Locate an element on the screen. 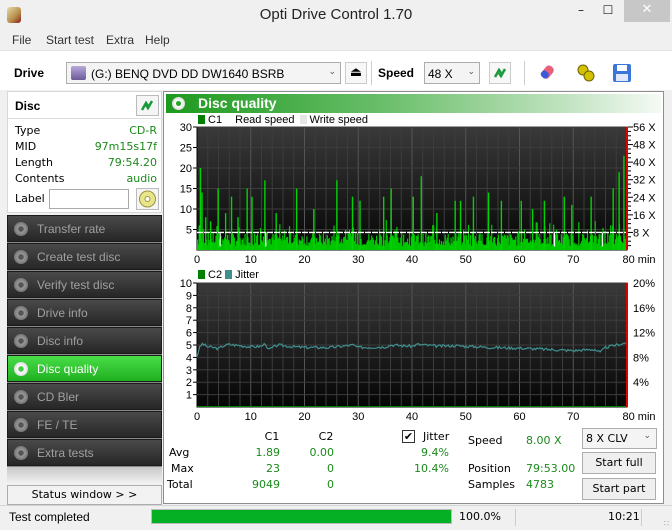  label-disc-button is located at coordinates (147, 199).